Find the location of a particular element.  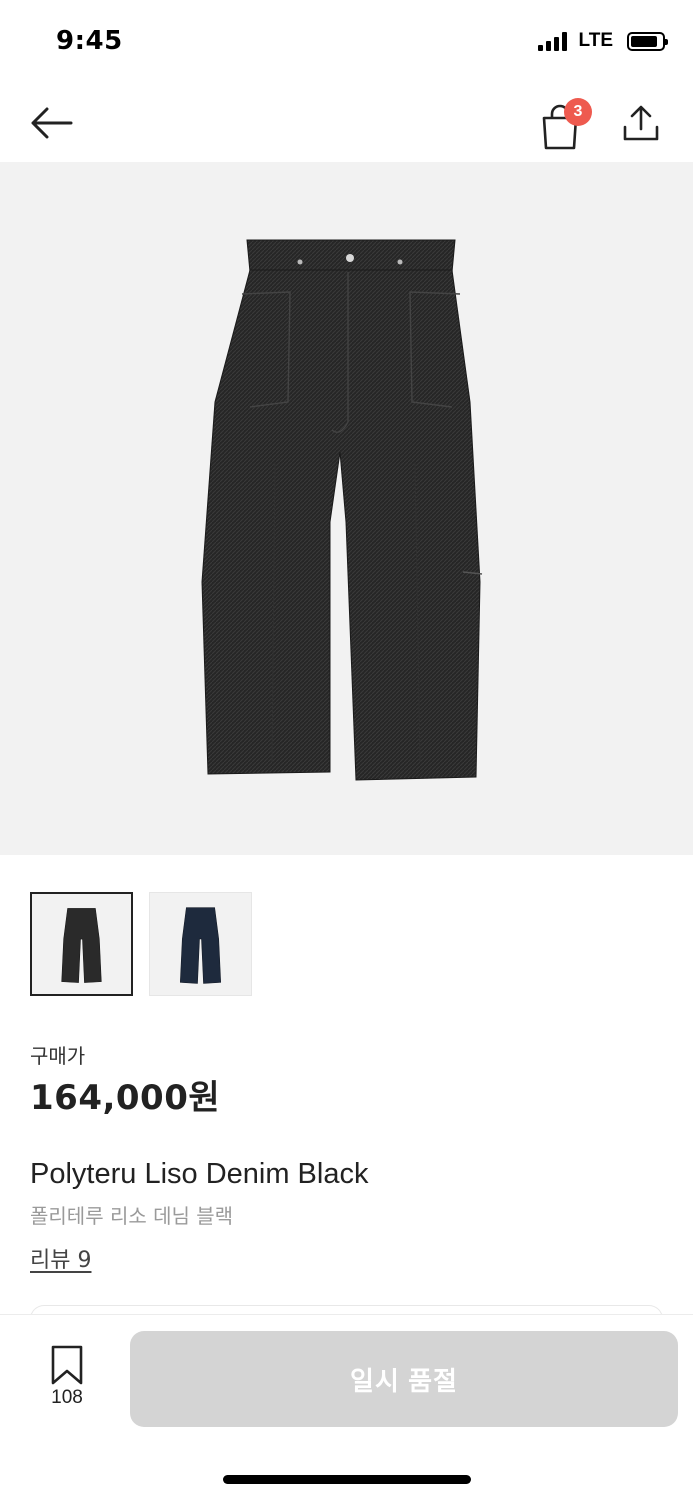

home-indicator is located at coordinates (347, 1479).